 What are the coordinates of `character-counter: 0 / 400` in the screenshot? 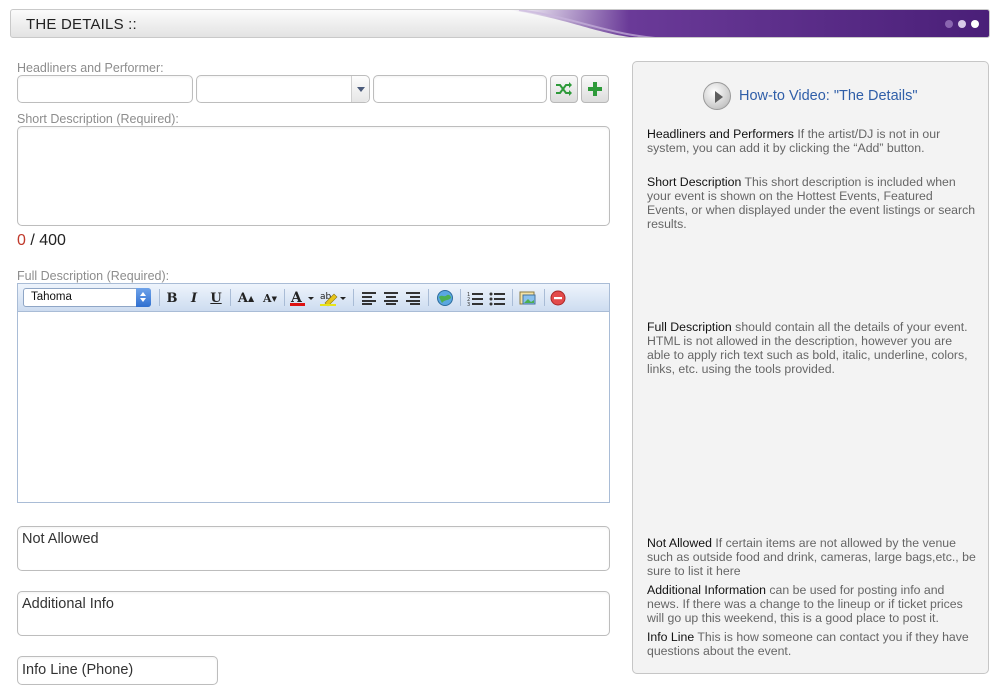 It's located at (41, 241).